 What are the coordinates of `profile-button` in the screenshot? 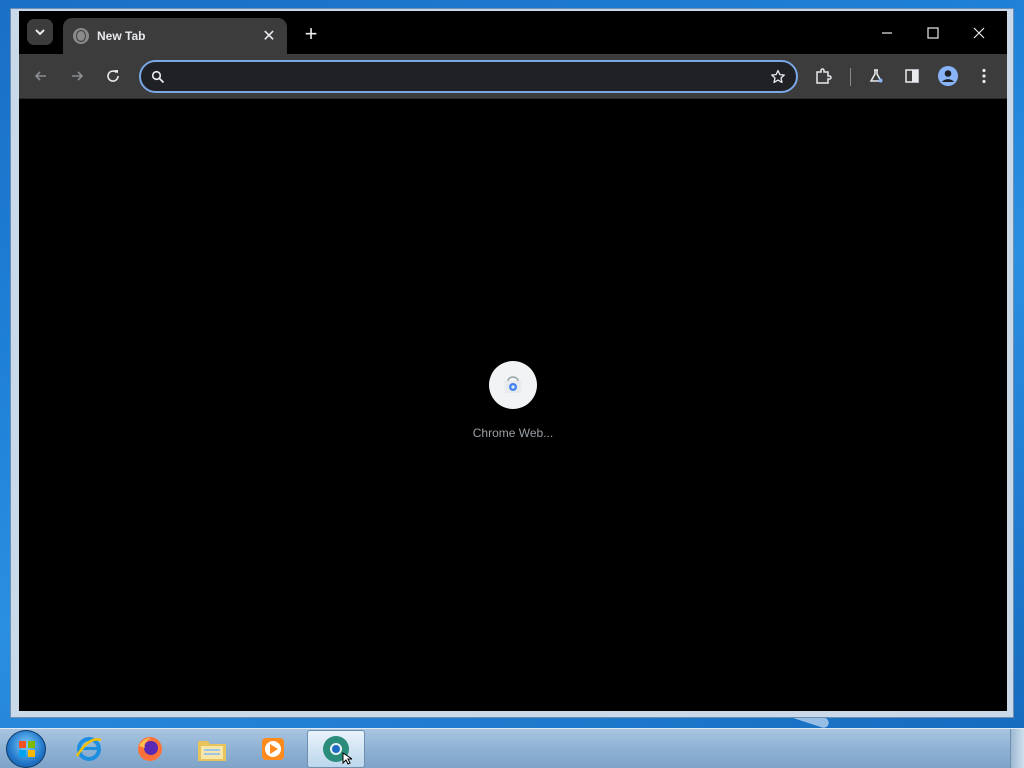 It's located at (948, 76).